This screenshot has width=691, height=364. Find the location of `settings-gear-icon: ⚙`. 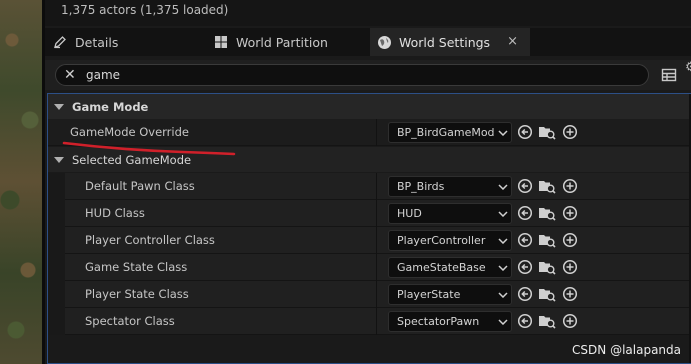

settings-gear-icon: ⚙ is located at coordinates (688, 67).